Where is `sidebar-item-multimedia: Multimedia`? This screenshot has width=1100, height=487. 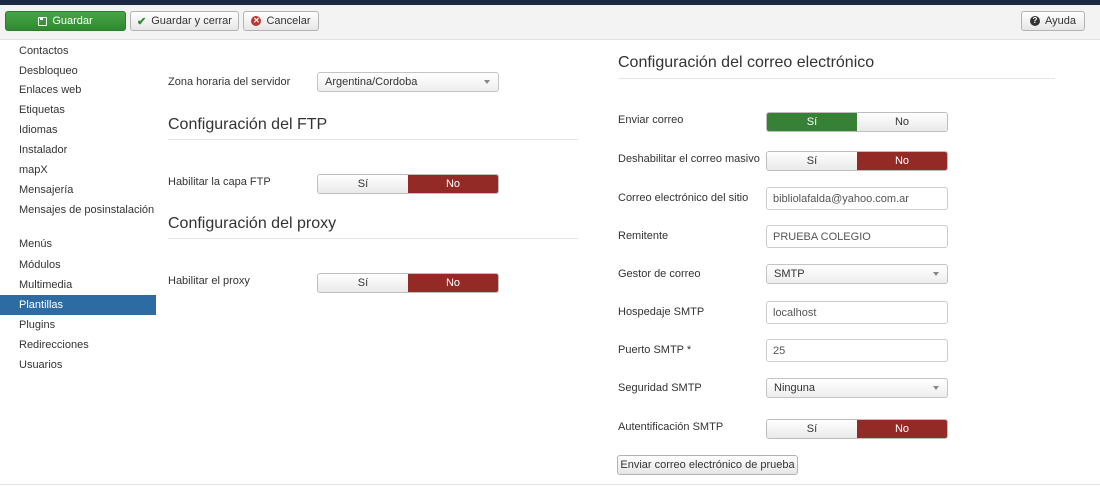
sidebar-item-multimedia: Multimedia is located at coordinates (78, 285).